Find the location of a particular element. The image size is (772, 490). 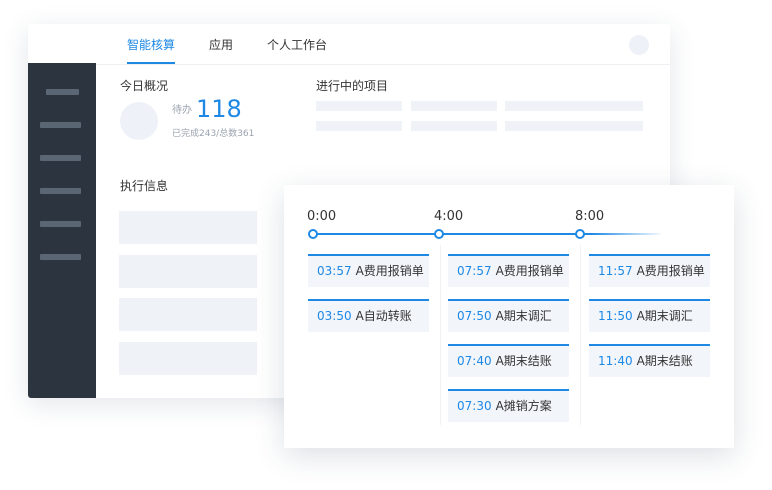

projects-title: 进行中的项目 is located at coordinates (352, 86).